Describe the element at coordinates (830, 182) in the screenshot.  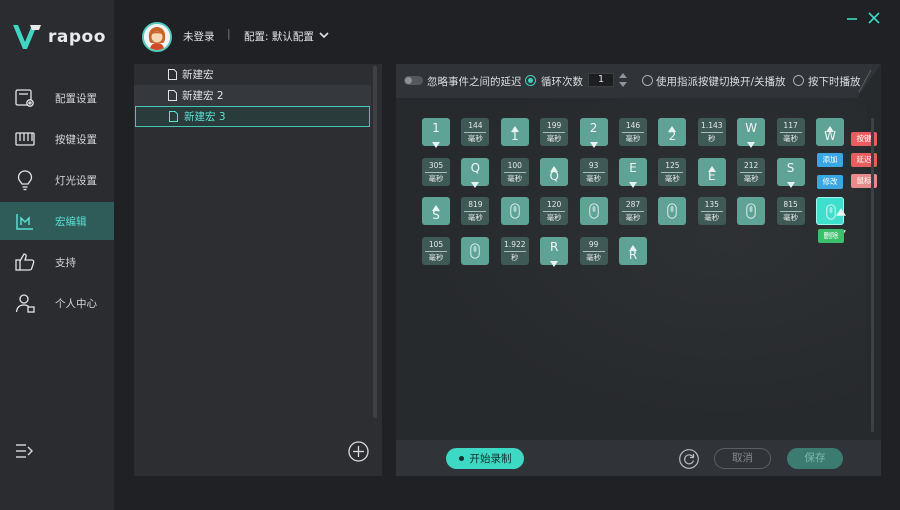
I see `modify-event-button: 修改` at that location.